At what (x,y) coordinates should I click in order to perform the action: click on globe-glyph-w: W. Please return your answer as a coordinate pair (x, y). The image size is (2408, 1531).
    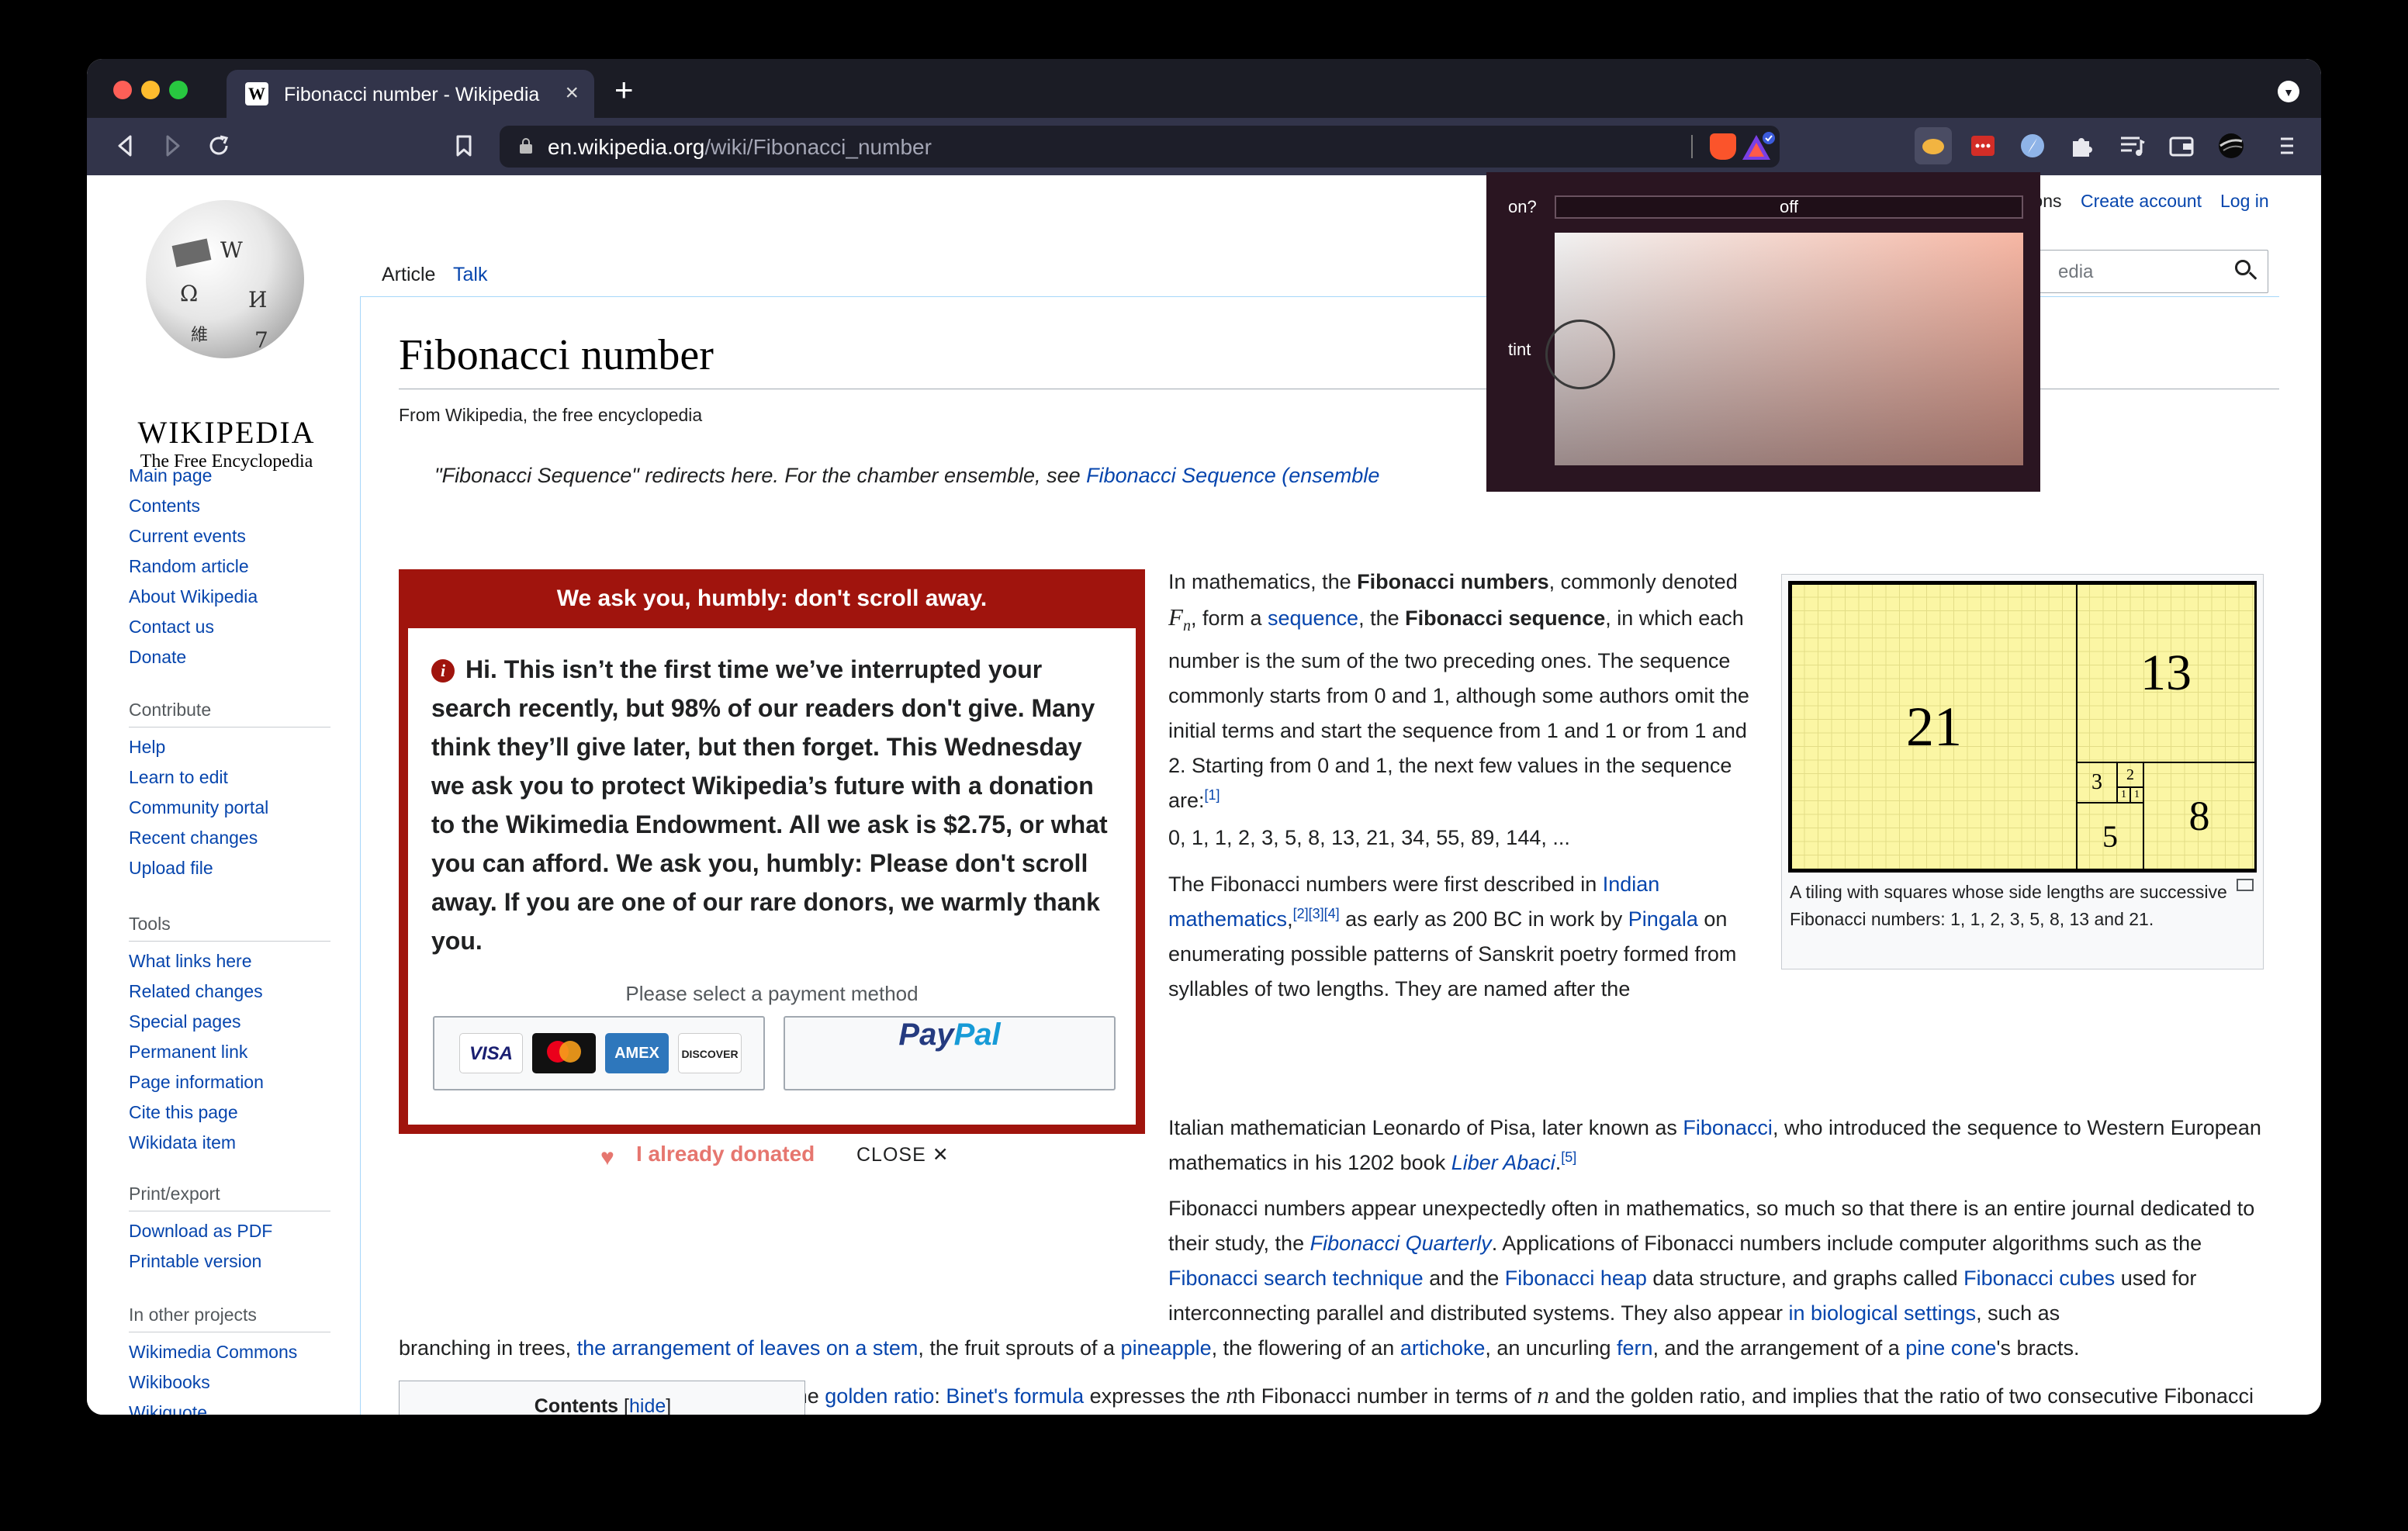
    Looking at the image, I should click on (232, 250).